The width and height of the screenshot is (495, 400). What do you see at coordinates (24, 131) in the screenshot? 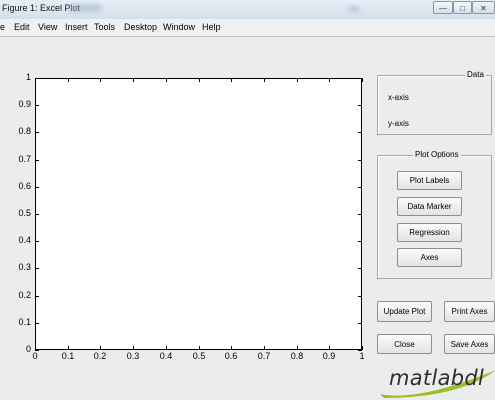
I see `y-tick-label: 0.8` at bounding box center [24, 131].